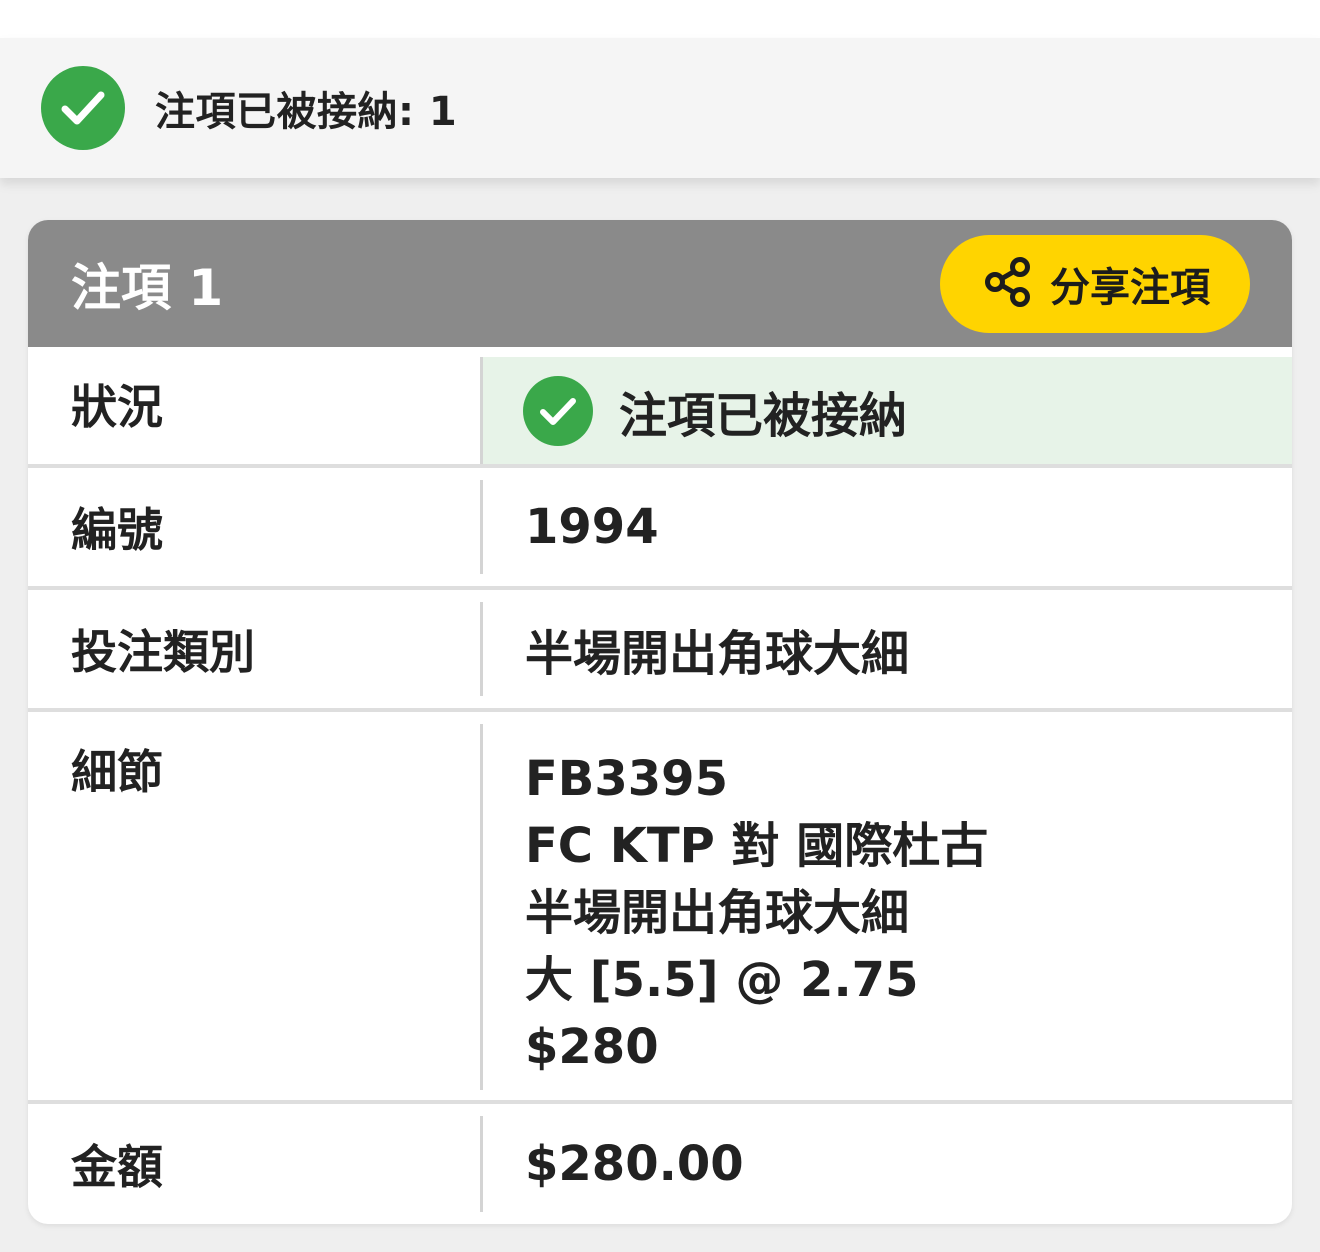 Image resolution: width=1320 pixels, height=1252 pixels. Describe the element at coordinates (886, 1164) in the screenshot. I see `amount-value: $280.00` at that location.